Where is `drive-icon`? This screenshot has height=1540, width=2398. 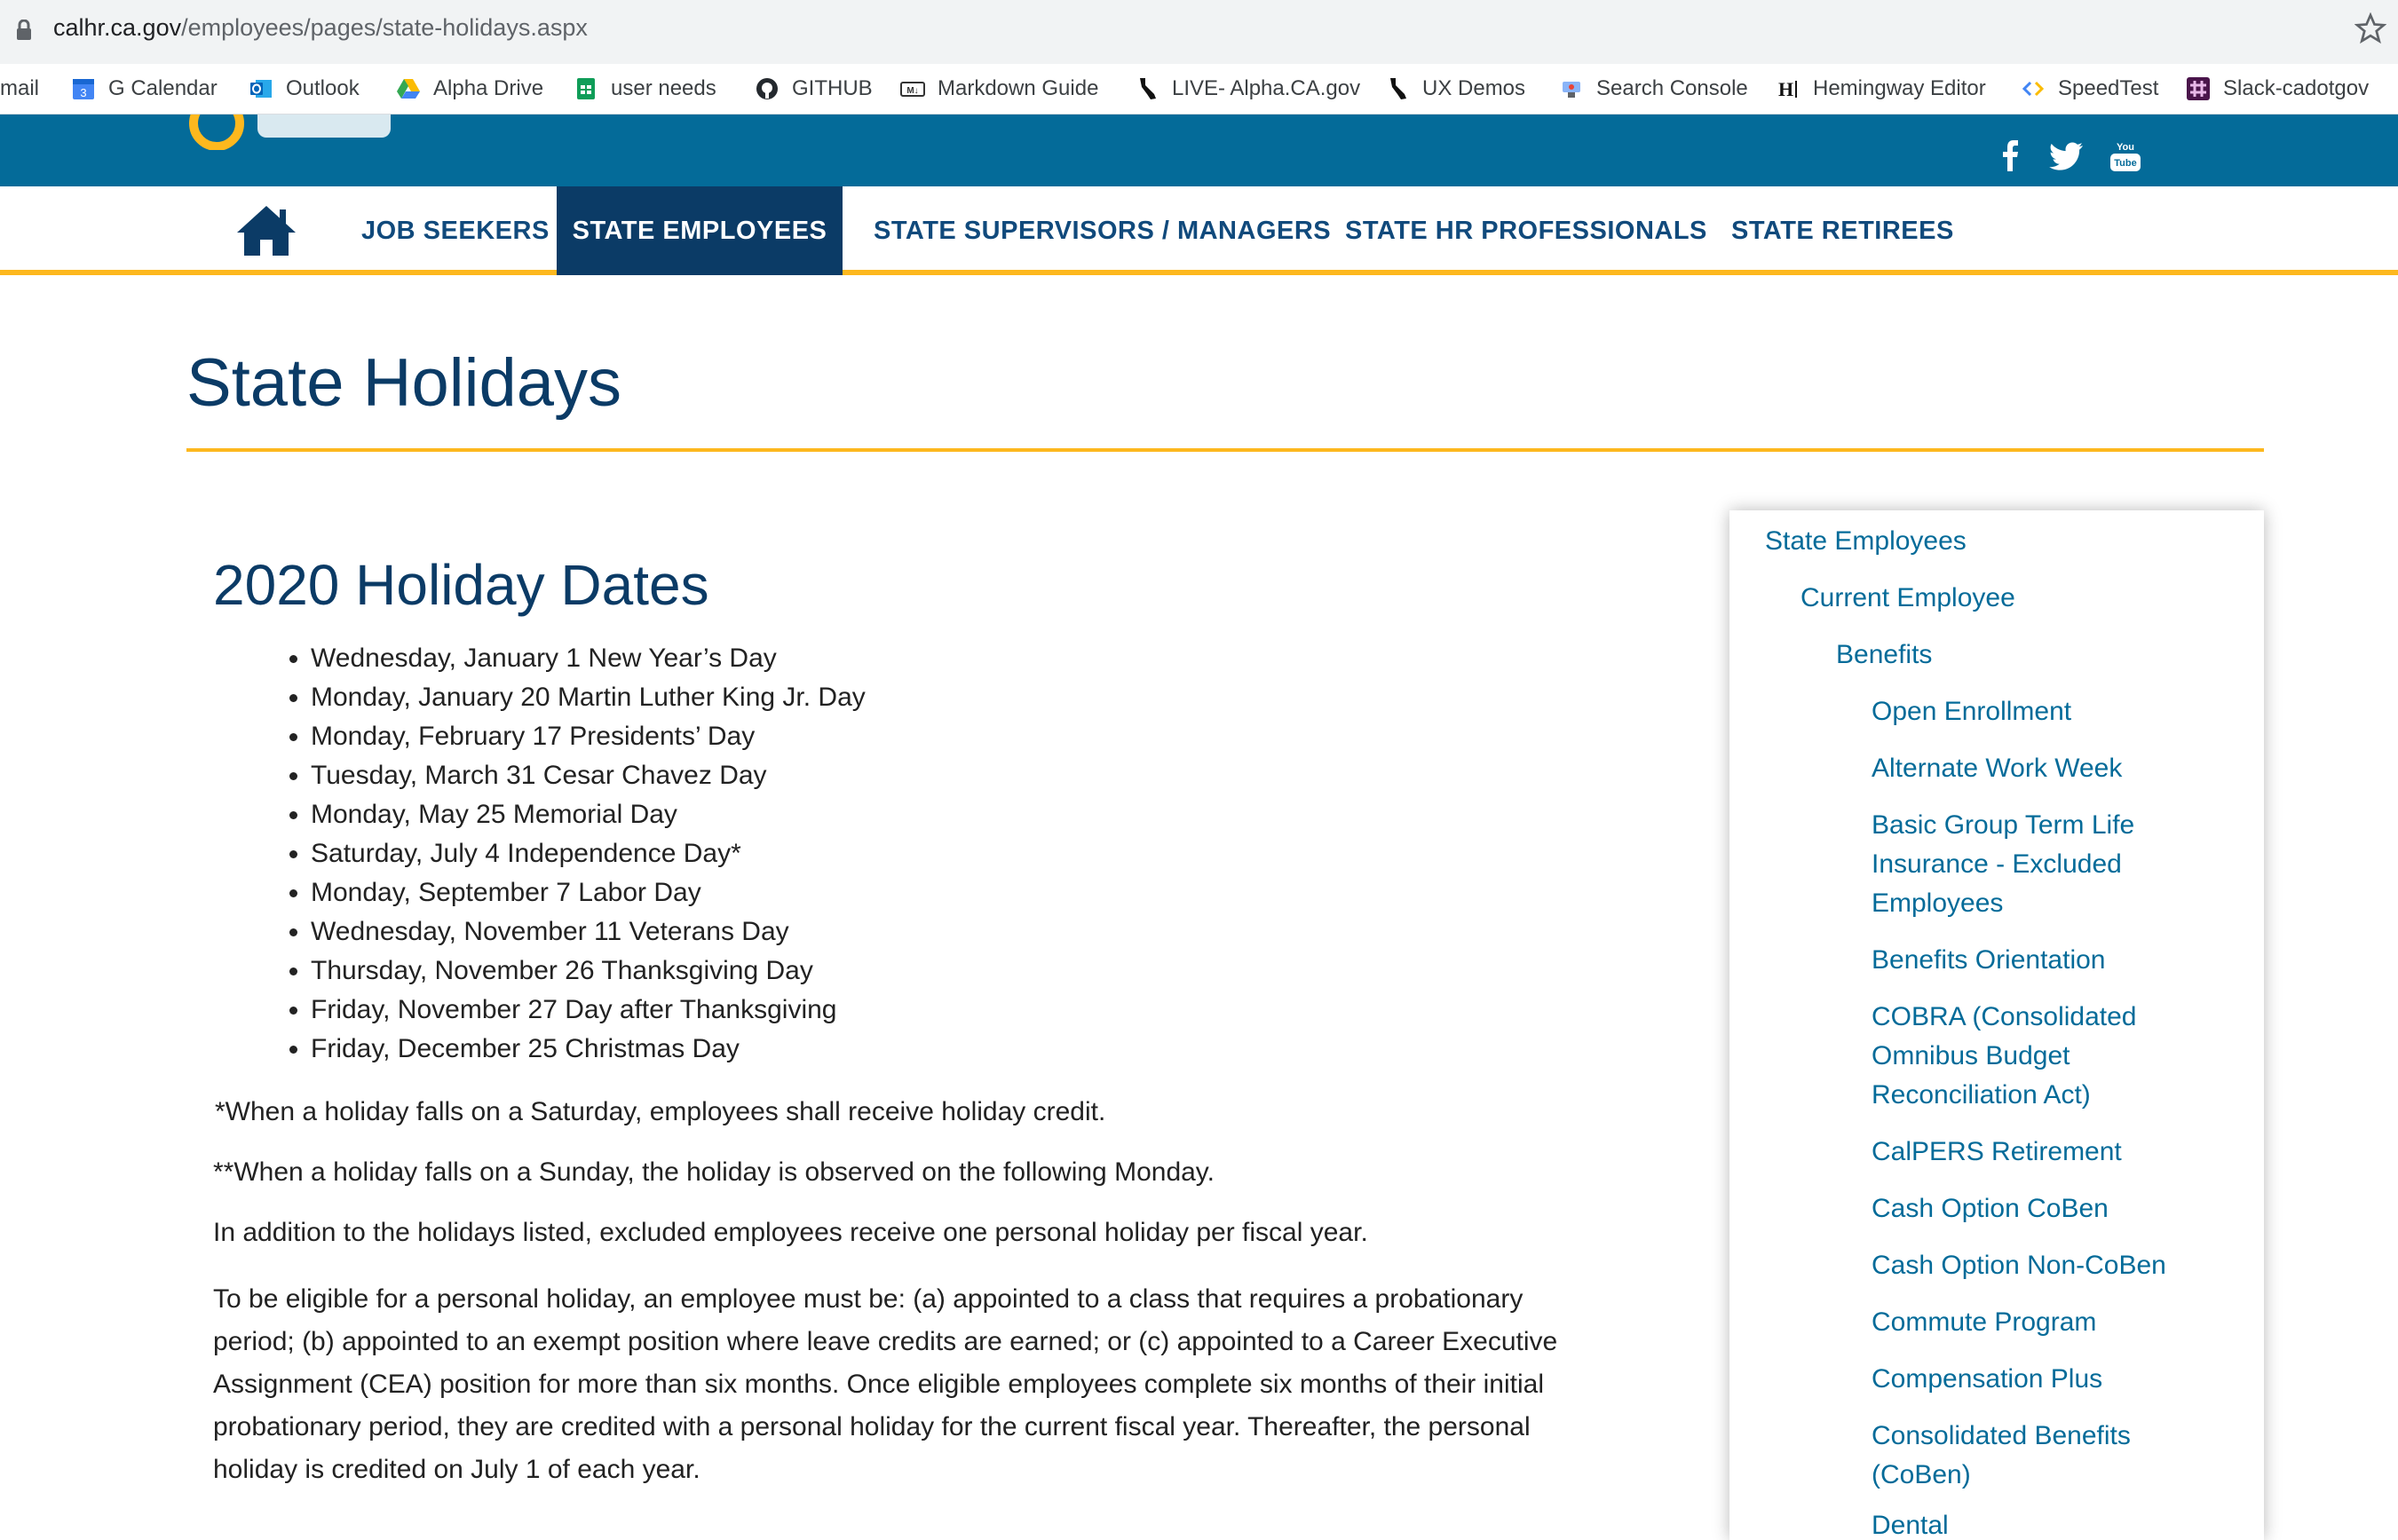
drive-icon is located at coordinates (408, 89).